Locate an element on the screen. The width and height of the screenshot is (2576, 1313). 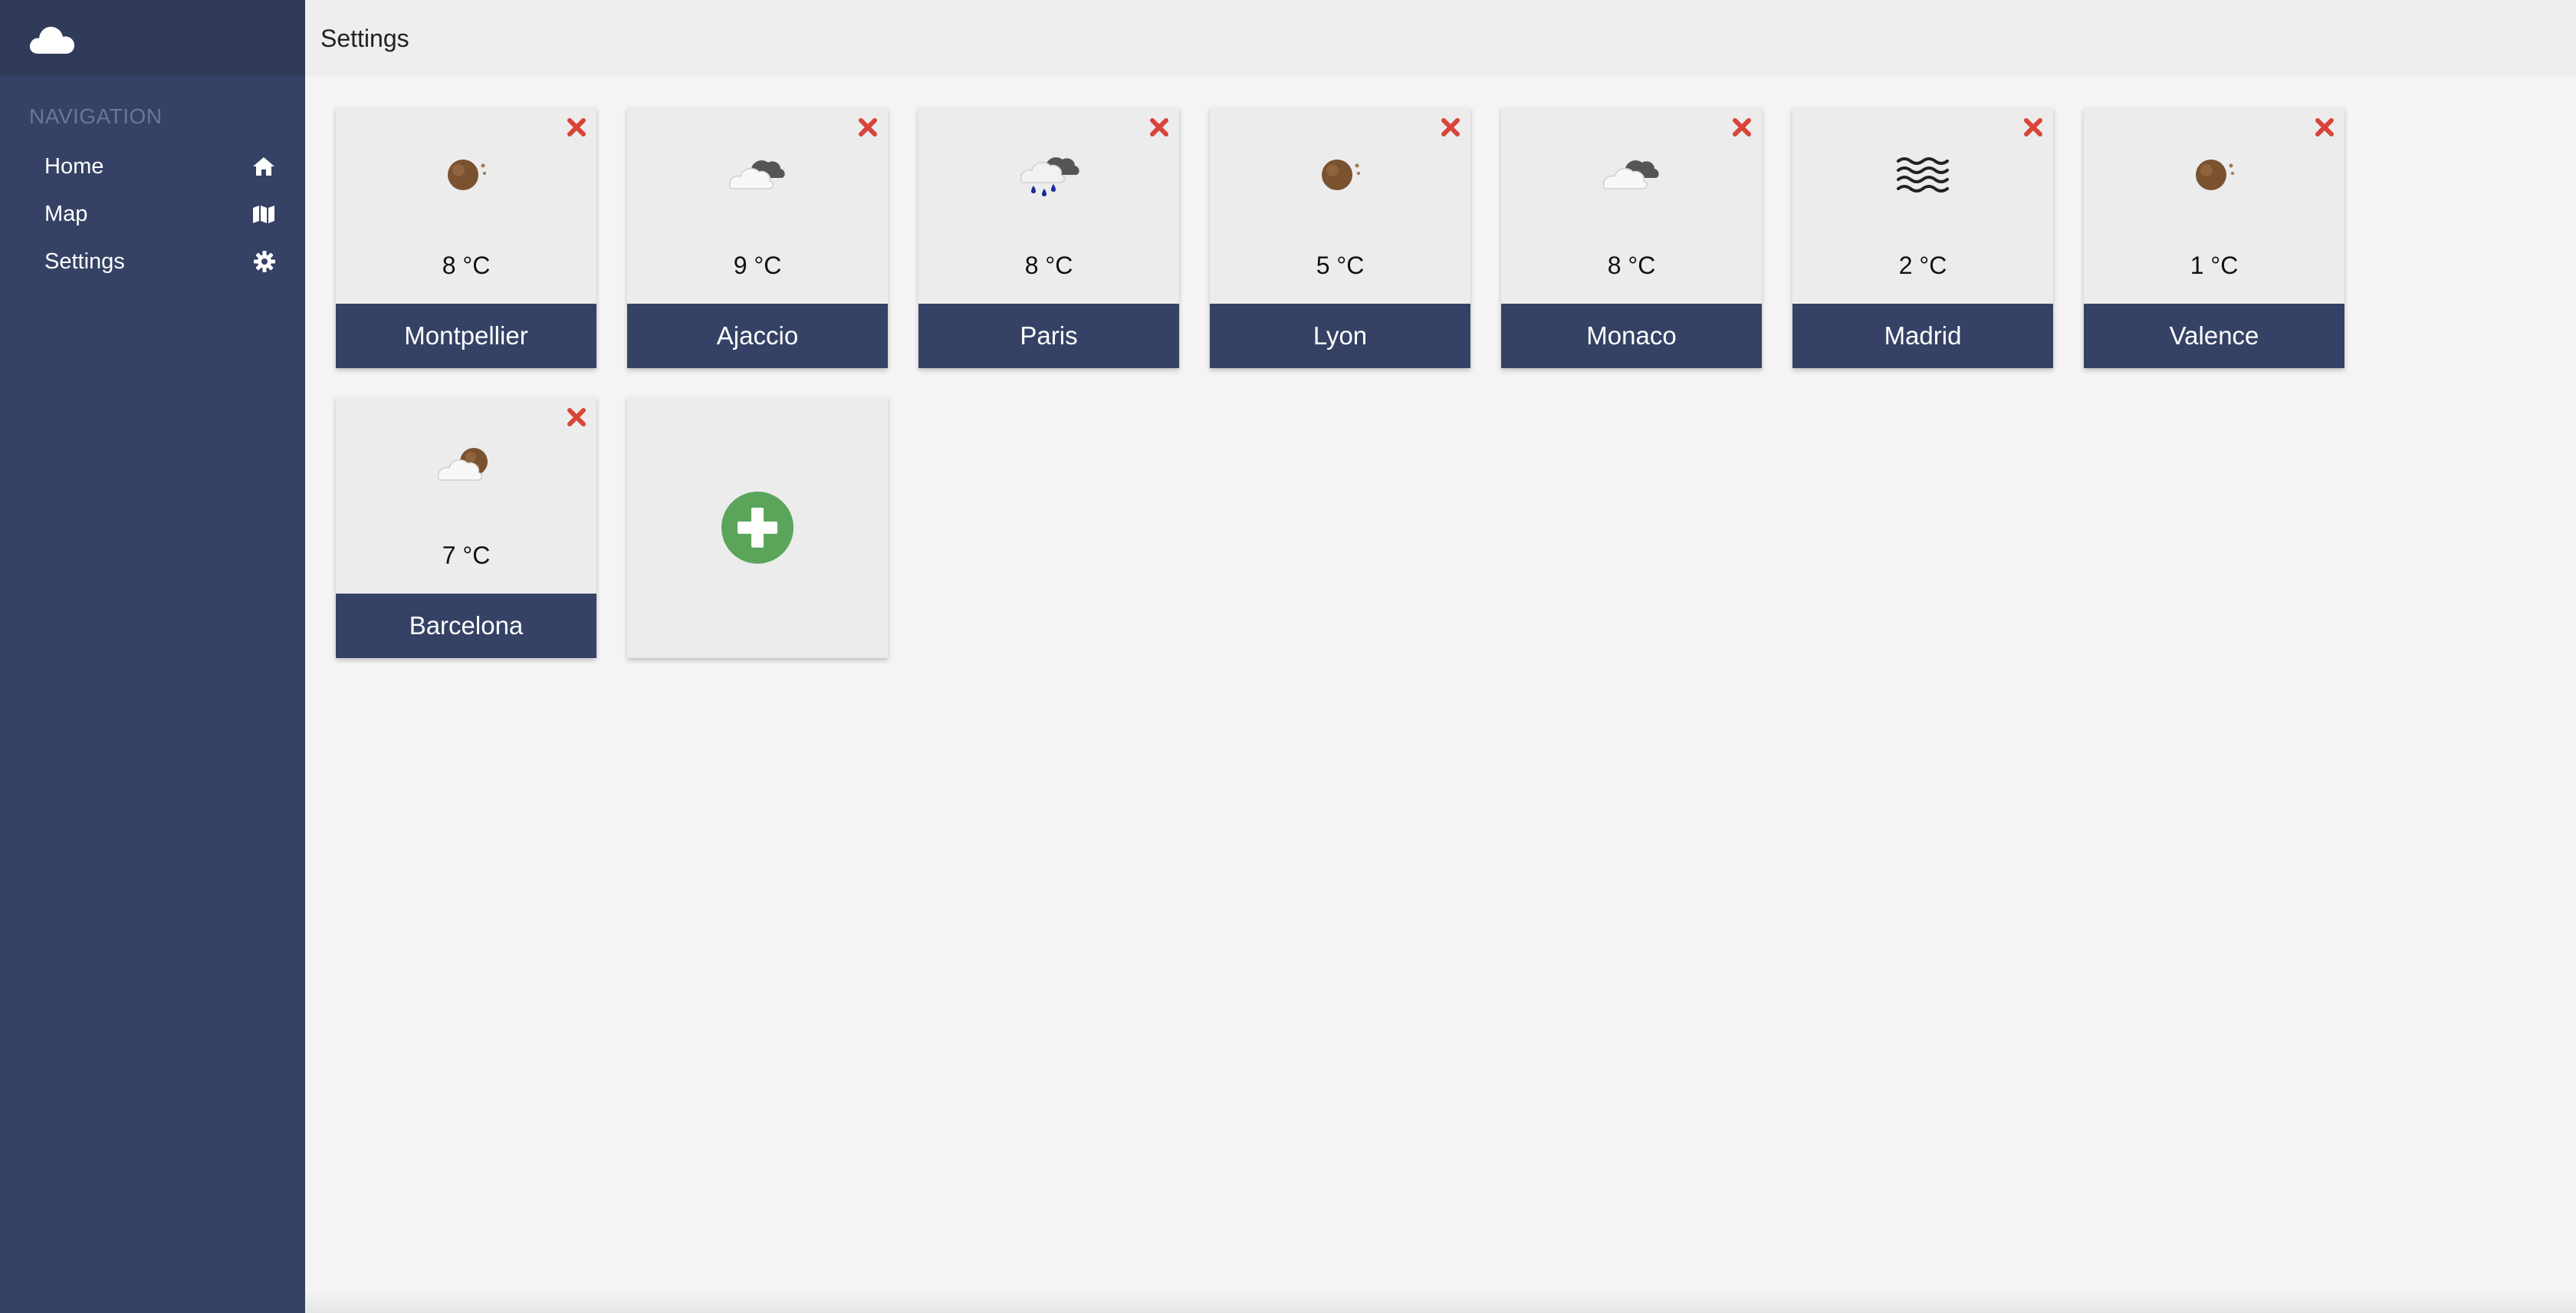
city-temperature: 7 °C is located at coordinates (467, 555).